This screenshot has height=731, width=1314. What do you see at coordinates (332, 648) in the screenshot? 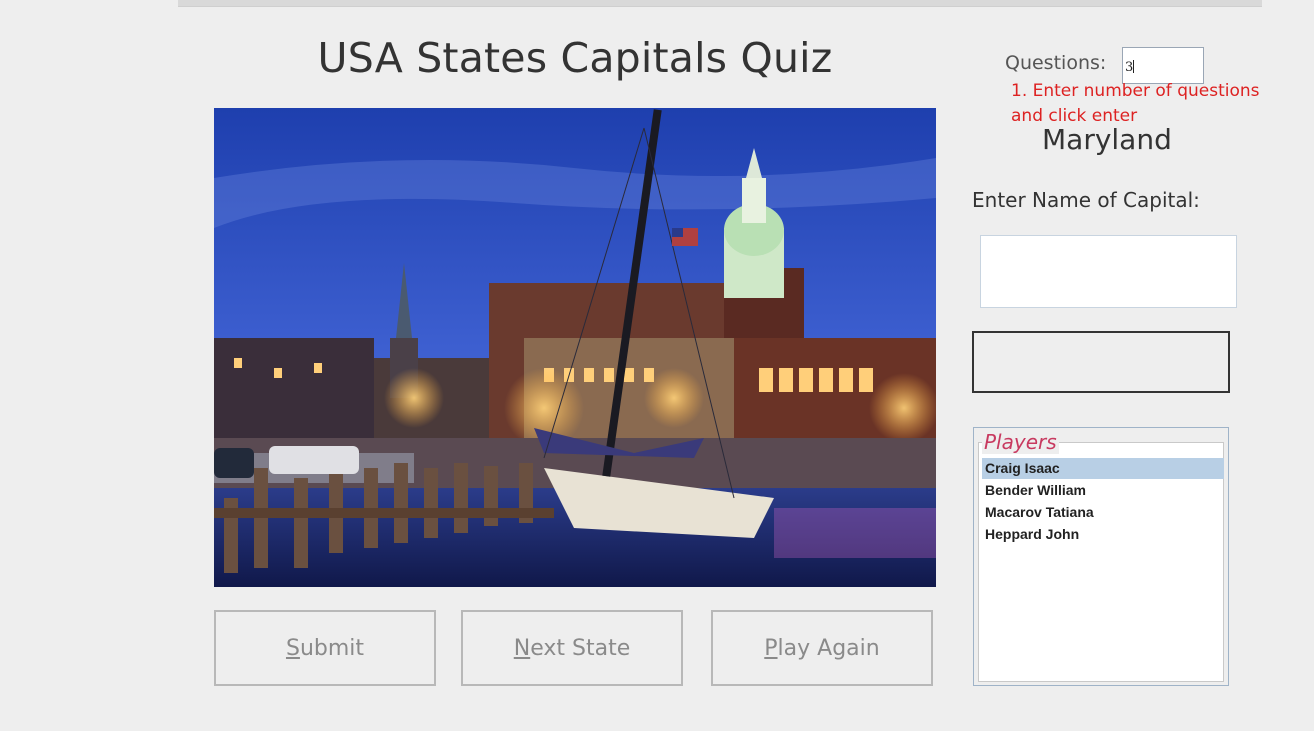
I see `submit-label: ubmit` at bounding box center [332, 648].